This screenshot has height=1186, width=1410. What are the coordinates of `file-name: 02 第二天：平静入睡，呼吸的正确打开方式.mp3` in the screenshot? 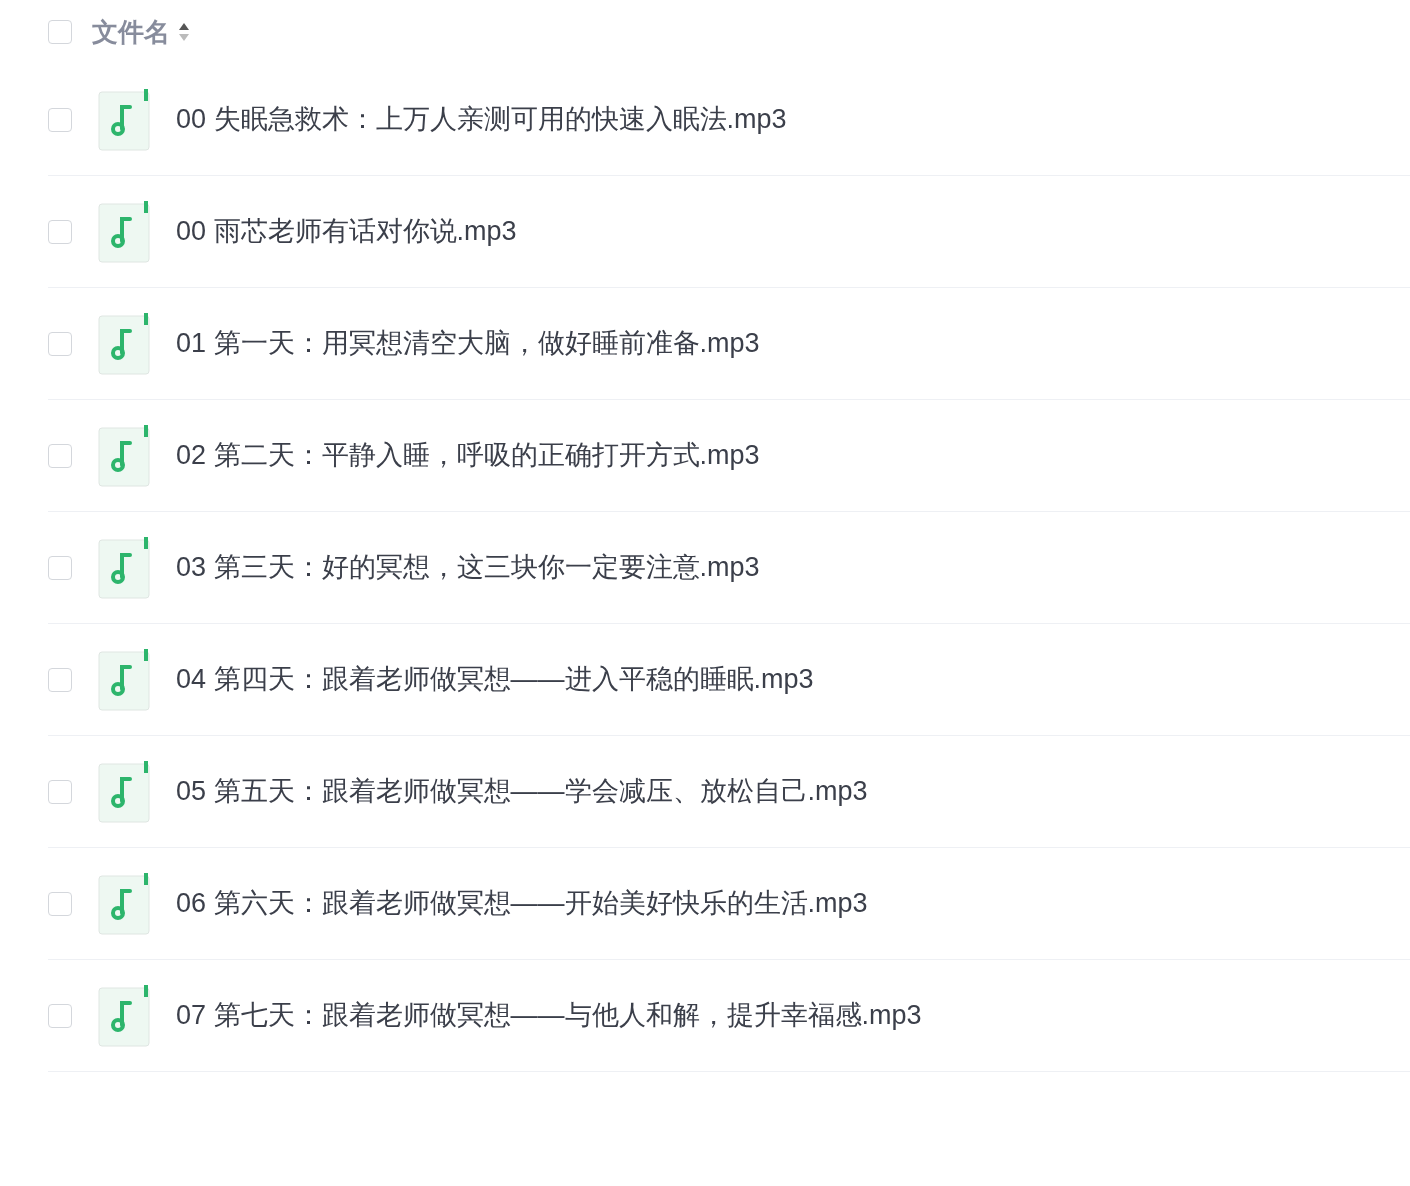 It's located at (468, 455).